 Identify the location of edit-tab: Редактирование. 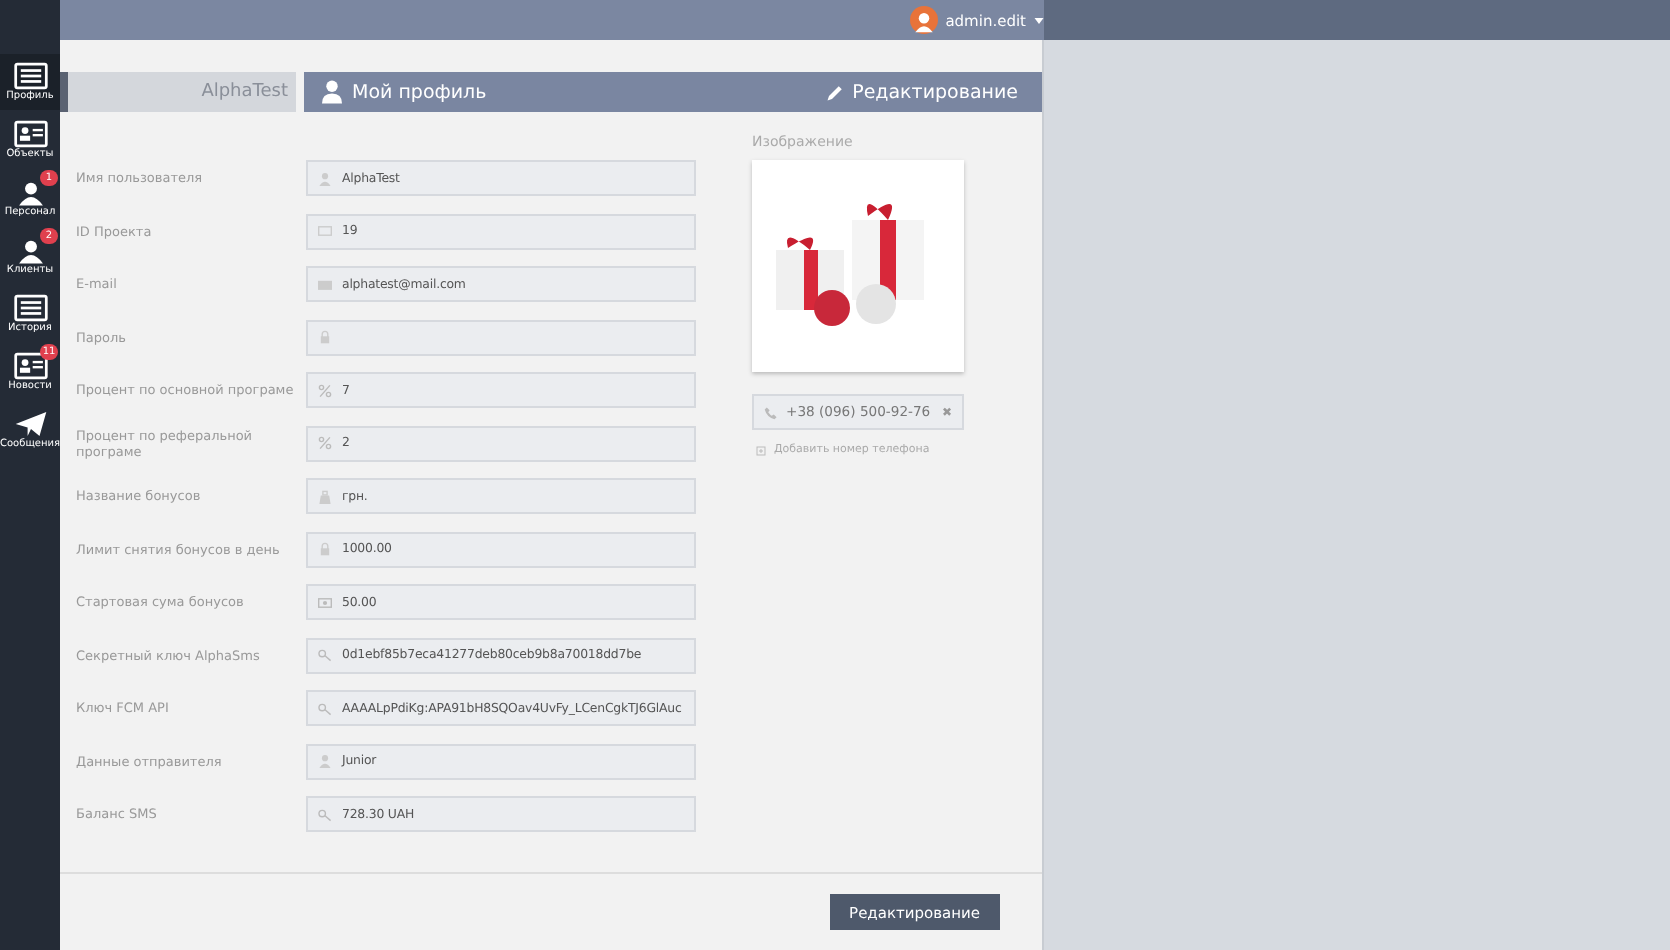
(922, 92).